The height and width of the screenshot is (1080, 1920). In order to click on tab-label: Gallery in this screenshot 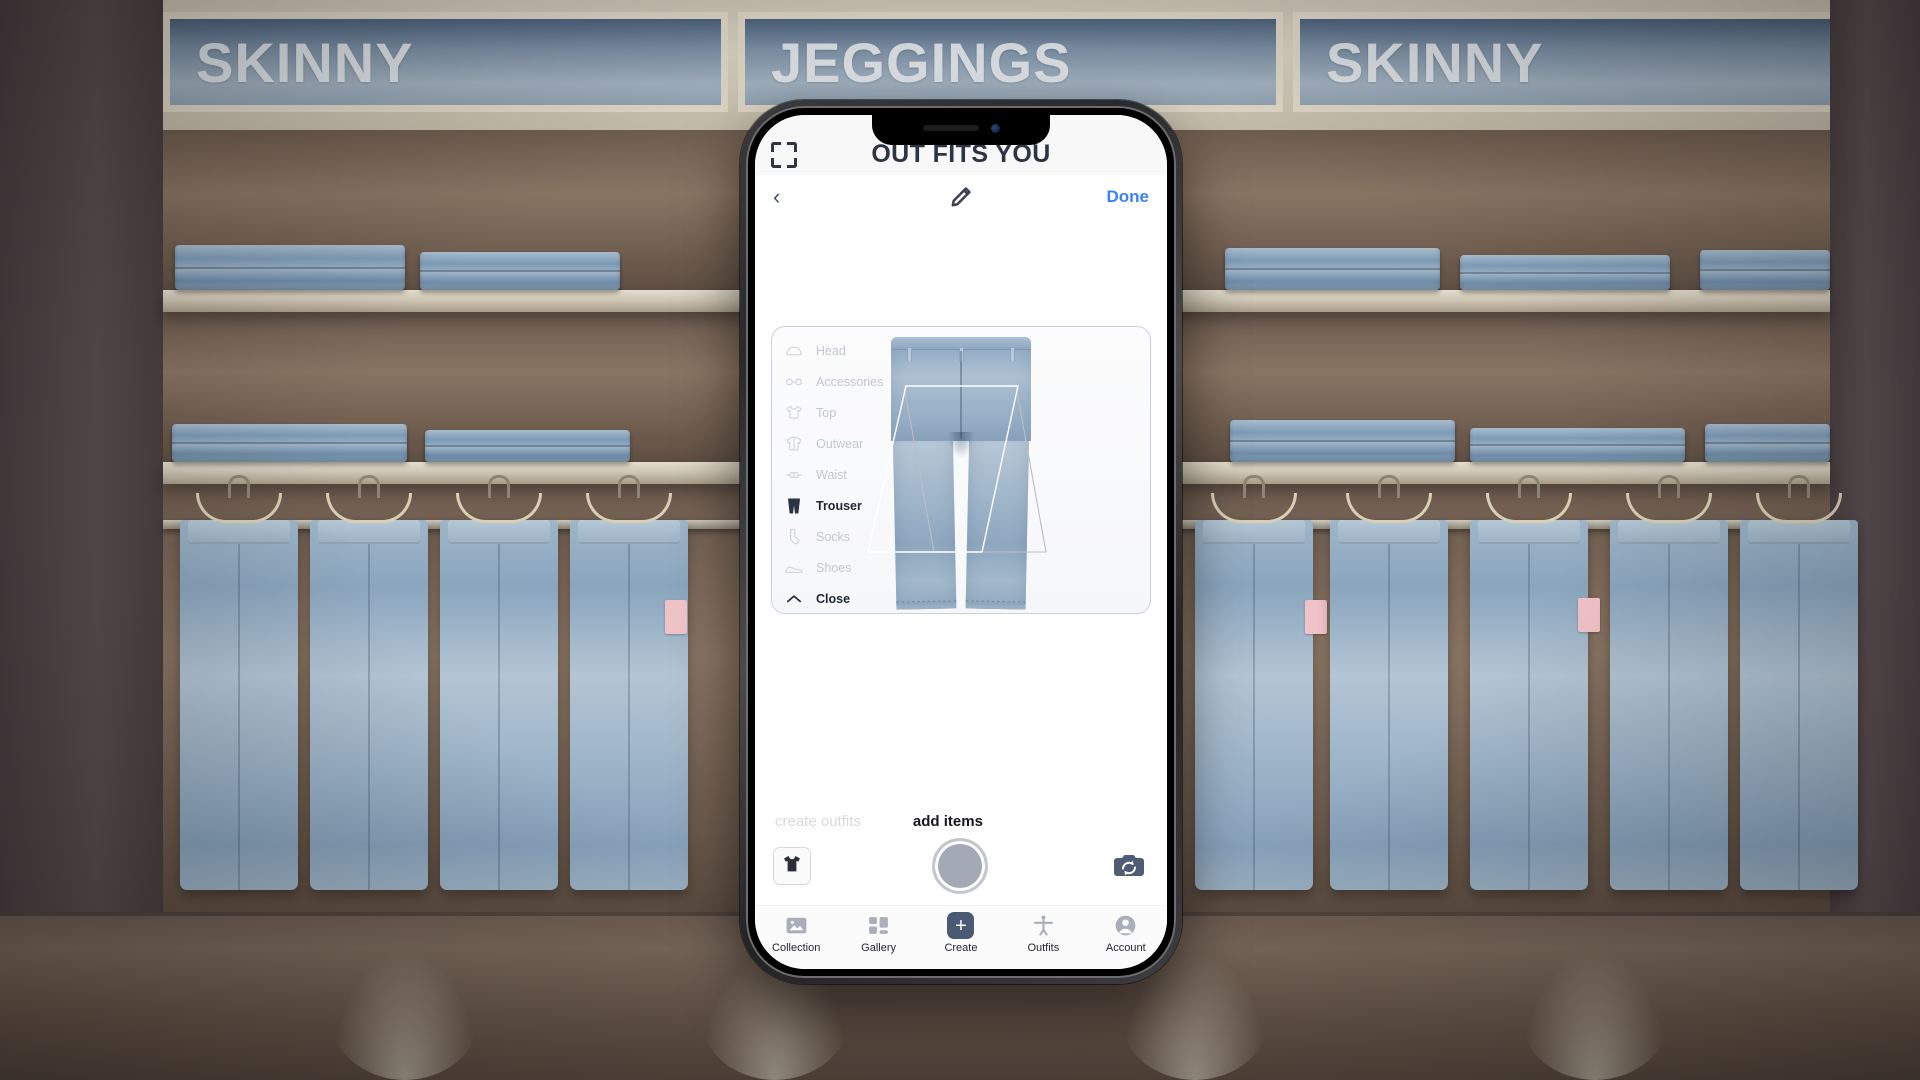, I will do `click(878, 948)`.